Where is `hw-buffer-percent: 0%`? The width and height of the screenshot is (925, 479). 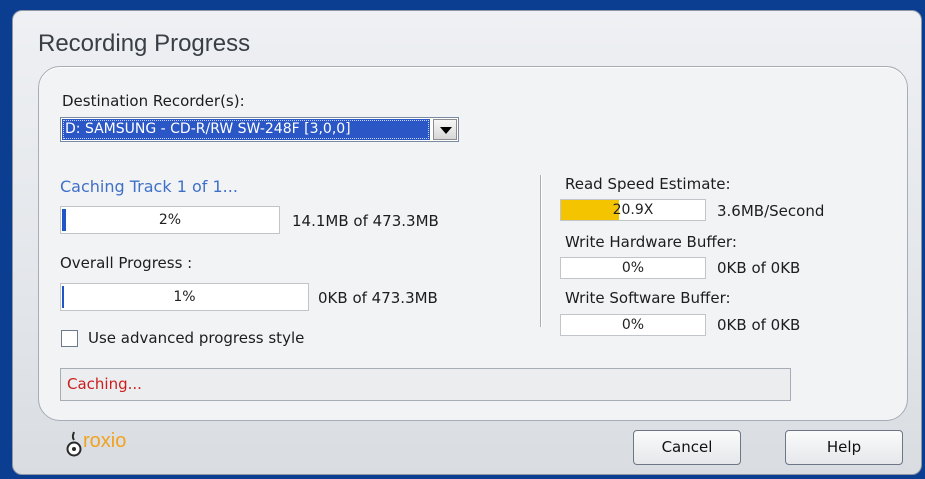
hw-buffer-percent: 0% is located at coordinates (633, 268).